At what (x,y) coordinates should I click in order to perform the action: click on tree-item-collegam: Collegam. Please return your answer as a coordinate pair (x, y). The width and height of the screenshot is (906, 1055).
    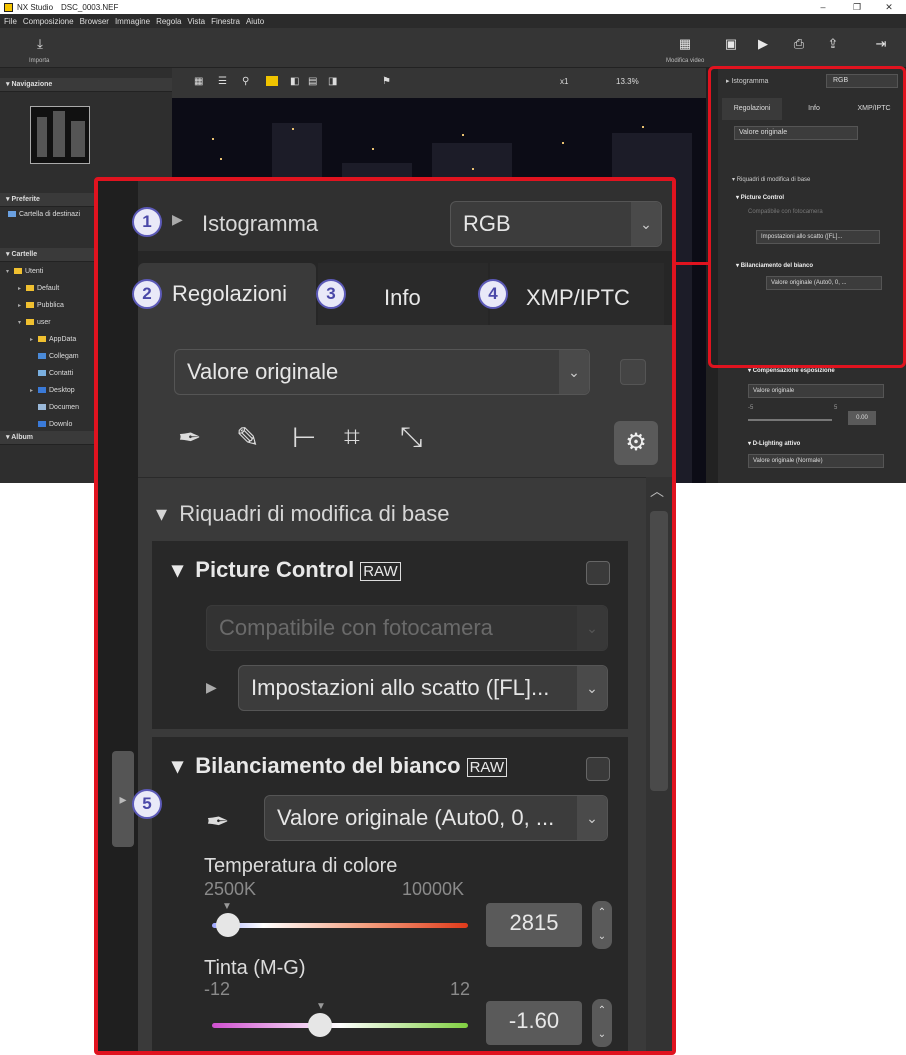
    Looking at the image, I should click on (58, 356).